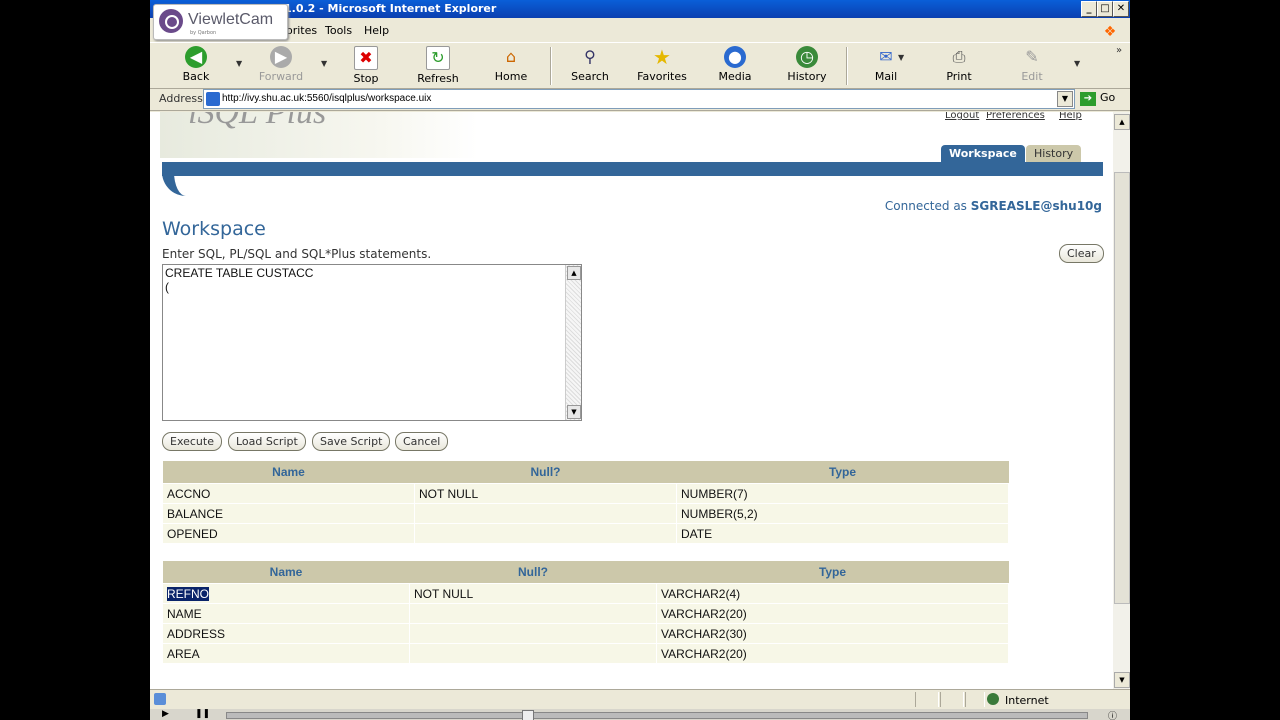 The image size is (1280, 720). Describe the element at coordinates (511, 64) in the screenshot. I see `home-button: ⌂ Home` at that location.